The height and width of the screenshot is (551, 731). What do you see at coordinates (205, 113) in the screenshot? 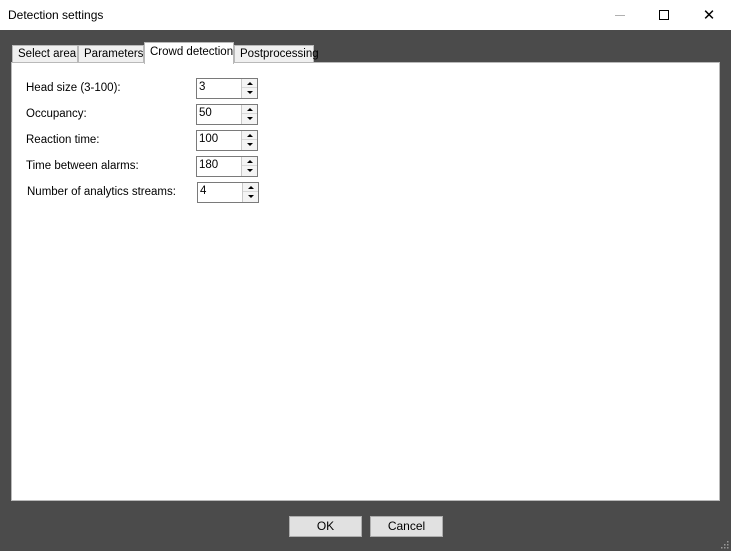
I see `occupancy-value: 50` at bounding box center [205, 113].